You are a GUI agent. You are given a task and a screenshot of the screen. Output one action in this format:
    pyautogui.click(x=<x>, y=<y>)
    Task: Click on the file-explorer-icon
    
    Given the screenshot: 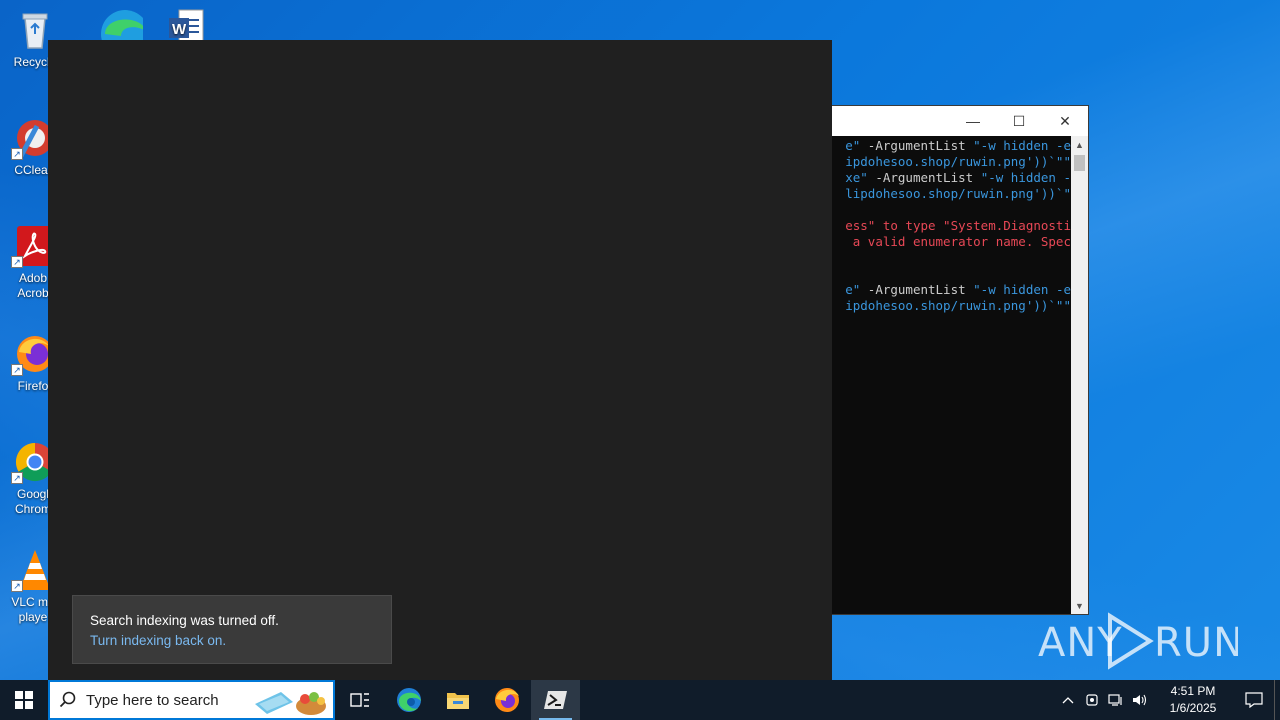 What is the action you would take?
    pyautogui.click(x=457, y=701)
    